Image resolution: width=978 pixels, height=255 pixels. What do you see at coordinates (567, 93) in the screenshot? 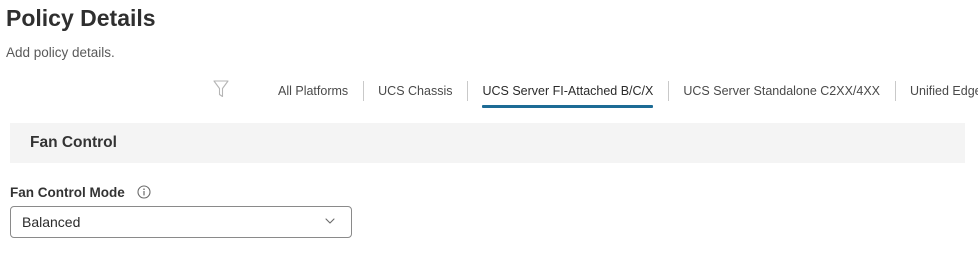
I see `tab-ucs-server-fi-attached: UCS Server FI-Attached B/C/X` at bounding box center [567, 93].